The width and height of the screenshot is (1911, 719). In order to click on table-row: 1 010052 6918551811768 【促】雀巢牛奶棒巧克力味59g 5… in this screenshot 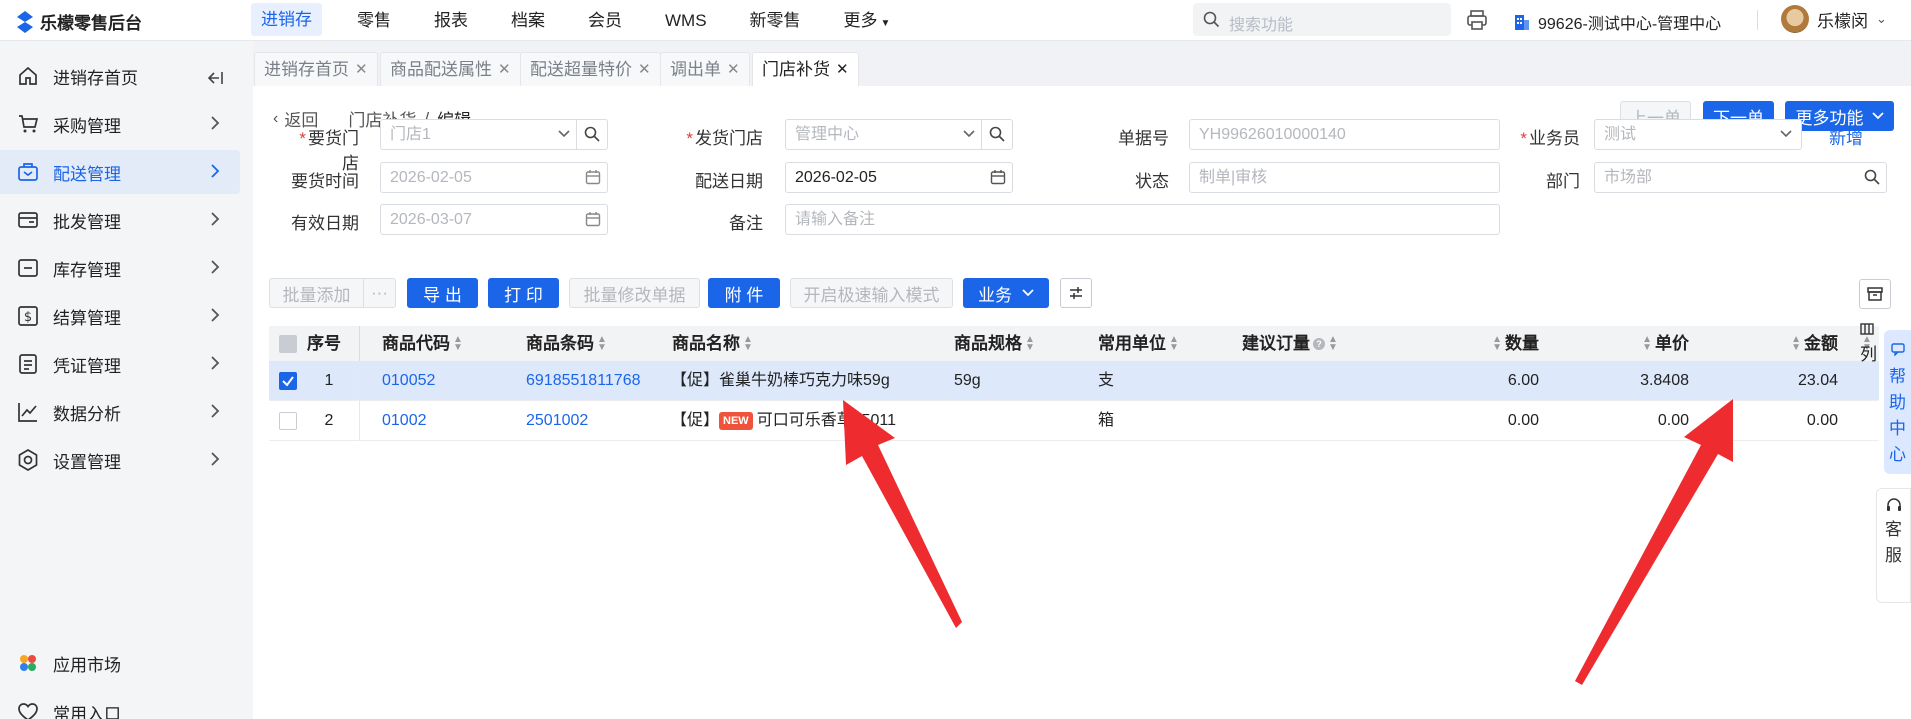, I will do `click(1074, 381)`.